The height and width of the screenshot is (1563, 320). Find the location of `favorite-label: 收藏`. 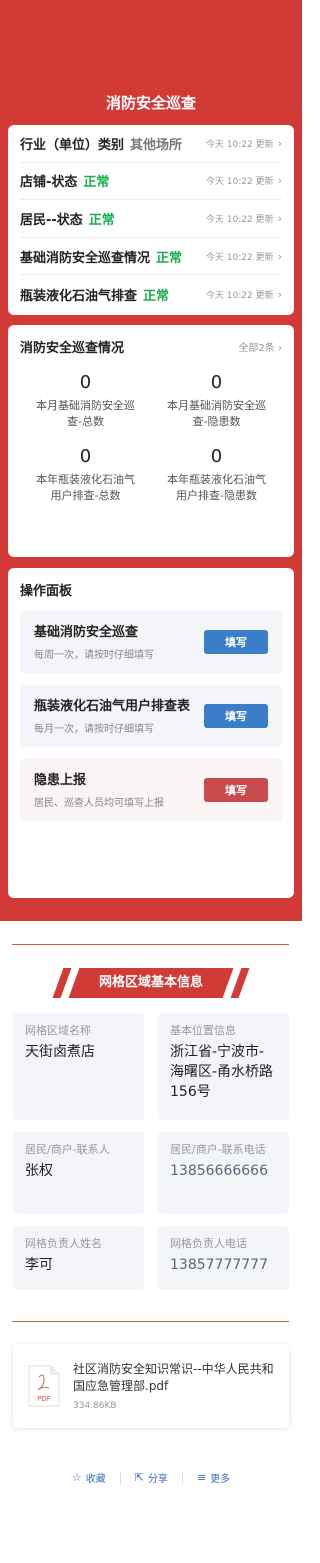

favorite-label: 收藏 is located at coordinates (95, 1479).